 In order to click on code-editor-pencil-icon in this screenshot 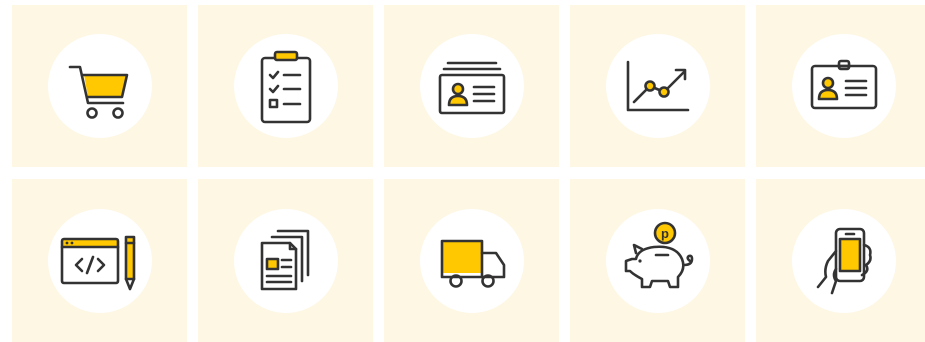, I will do `click(98, 263)`.